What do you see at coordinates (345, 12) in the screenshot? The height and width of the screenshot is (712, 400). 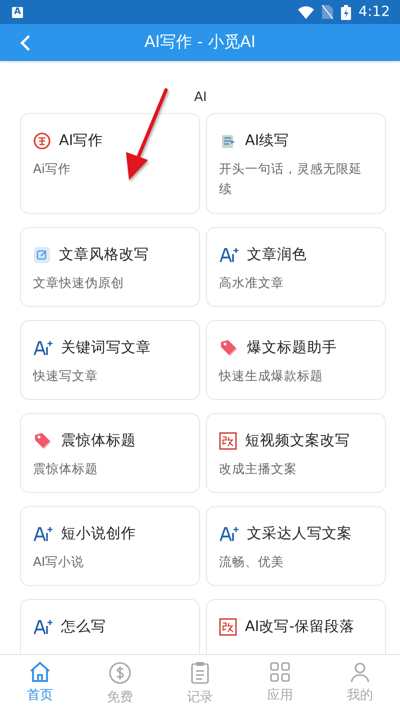 I see `battery-icon` at bounding box center [345, 12].